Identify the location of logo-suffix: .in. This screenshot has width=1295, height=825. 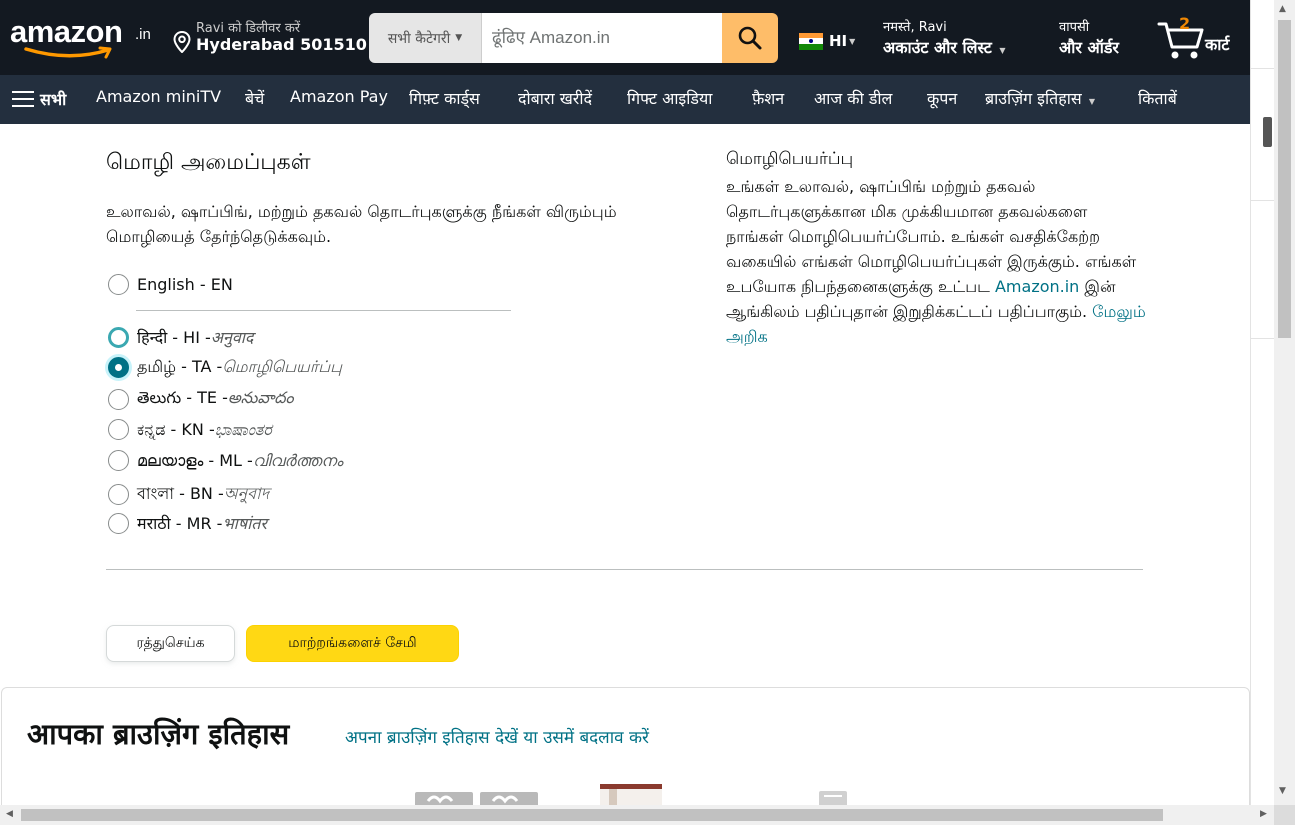
(143, 34).